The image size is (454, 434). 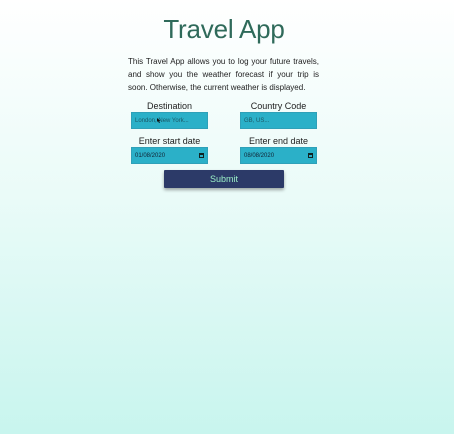 What do you see at coordinates (150, 155) in the screenshot?
I see `start-date-value: 01/08/2020` at bounding box center [150, 155].